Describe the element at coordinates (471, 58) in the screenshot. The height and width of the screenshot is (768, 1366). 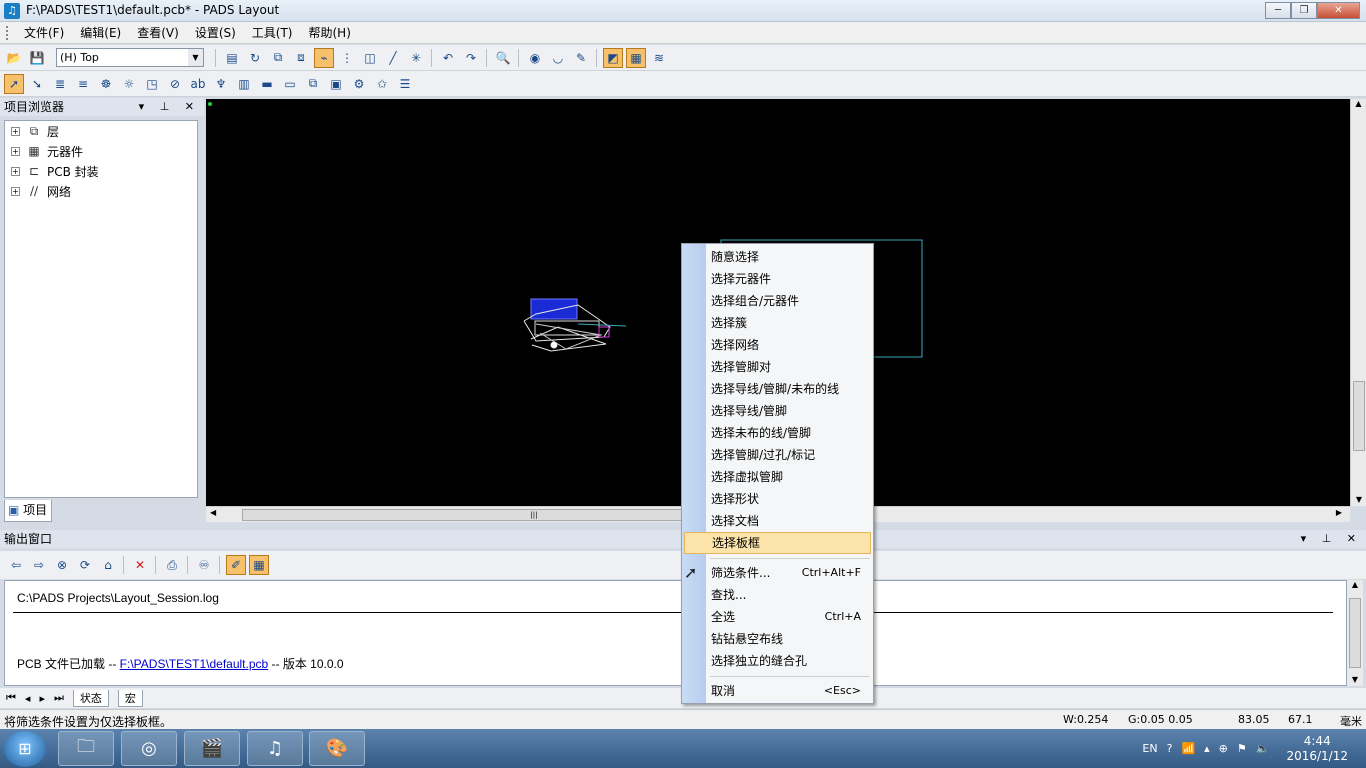
I see `redo-icon: ↷` at that location.